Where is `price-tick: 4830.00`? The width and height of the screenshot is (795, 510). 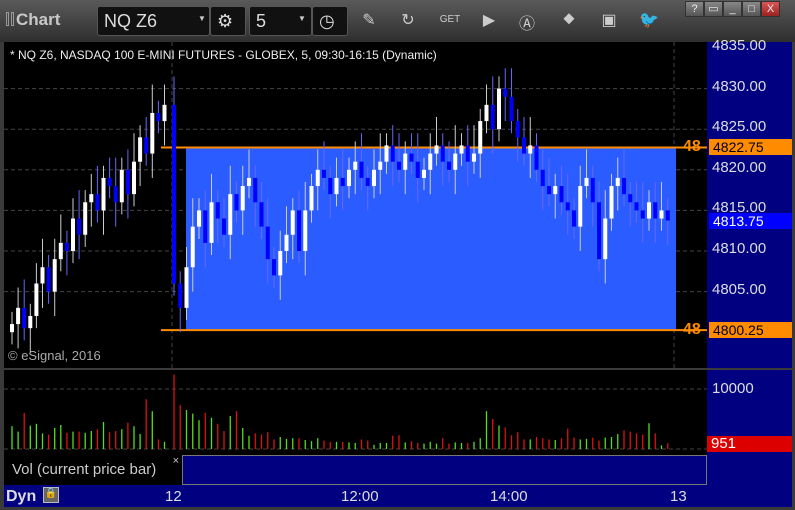 price-tick: 4830.00 is located at coordinates (739, 86).